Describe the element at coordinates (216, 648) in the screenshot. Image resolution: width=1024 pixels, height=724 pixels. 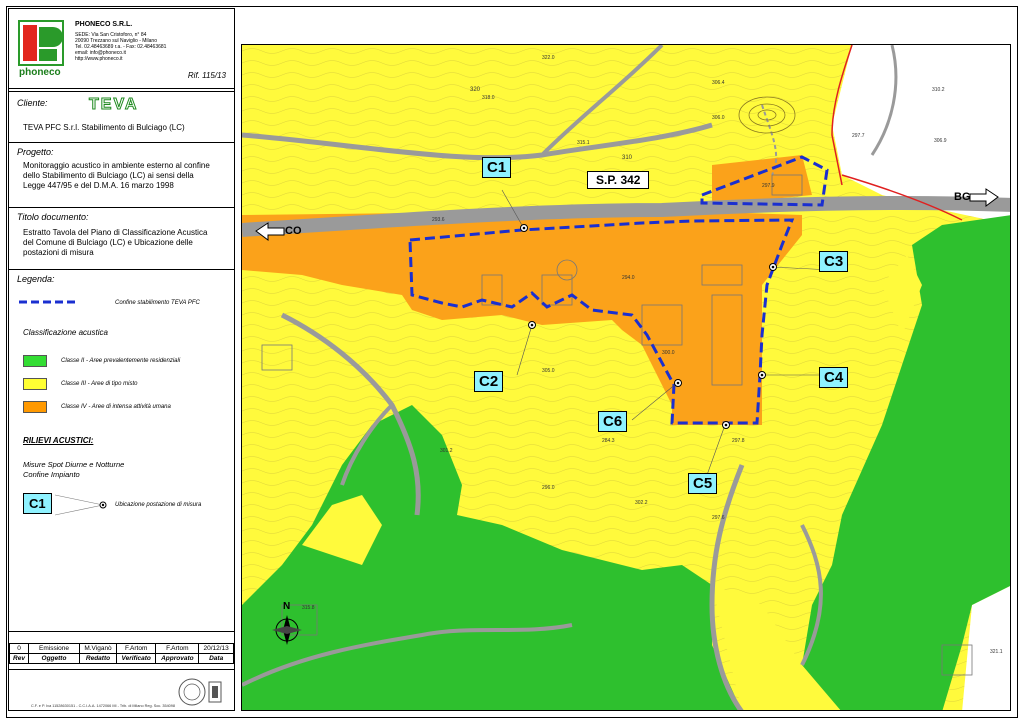
I see `rev-cell: 20/12/13` at that location.